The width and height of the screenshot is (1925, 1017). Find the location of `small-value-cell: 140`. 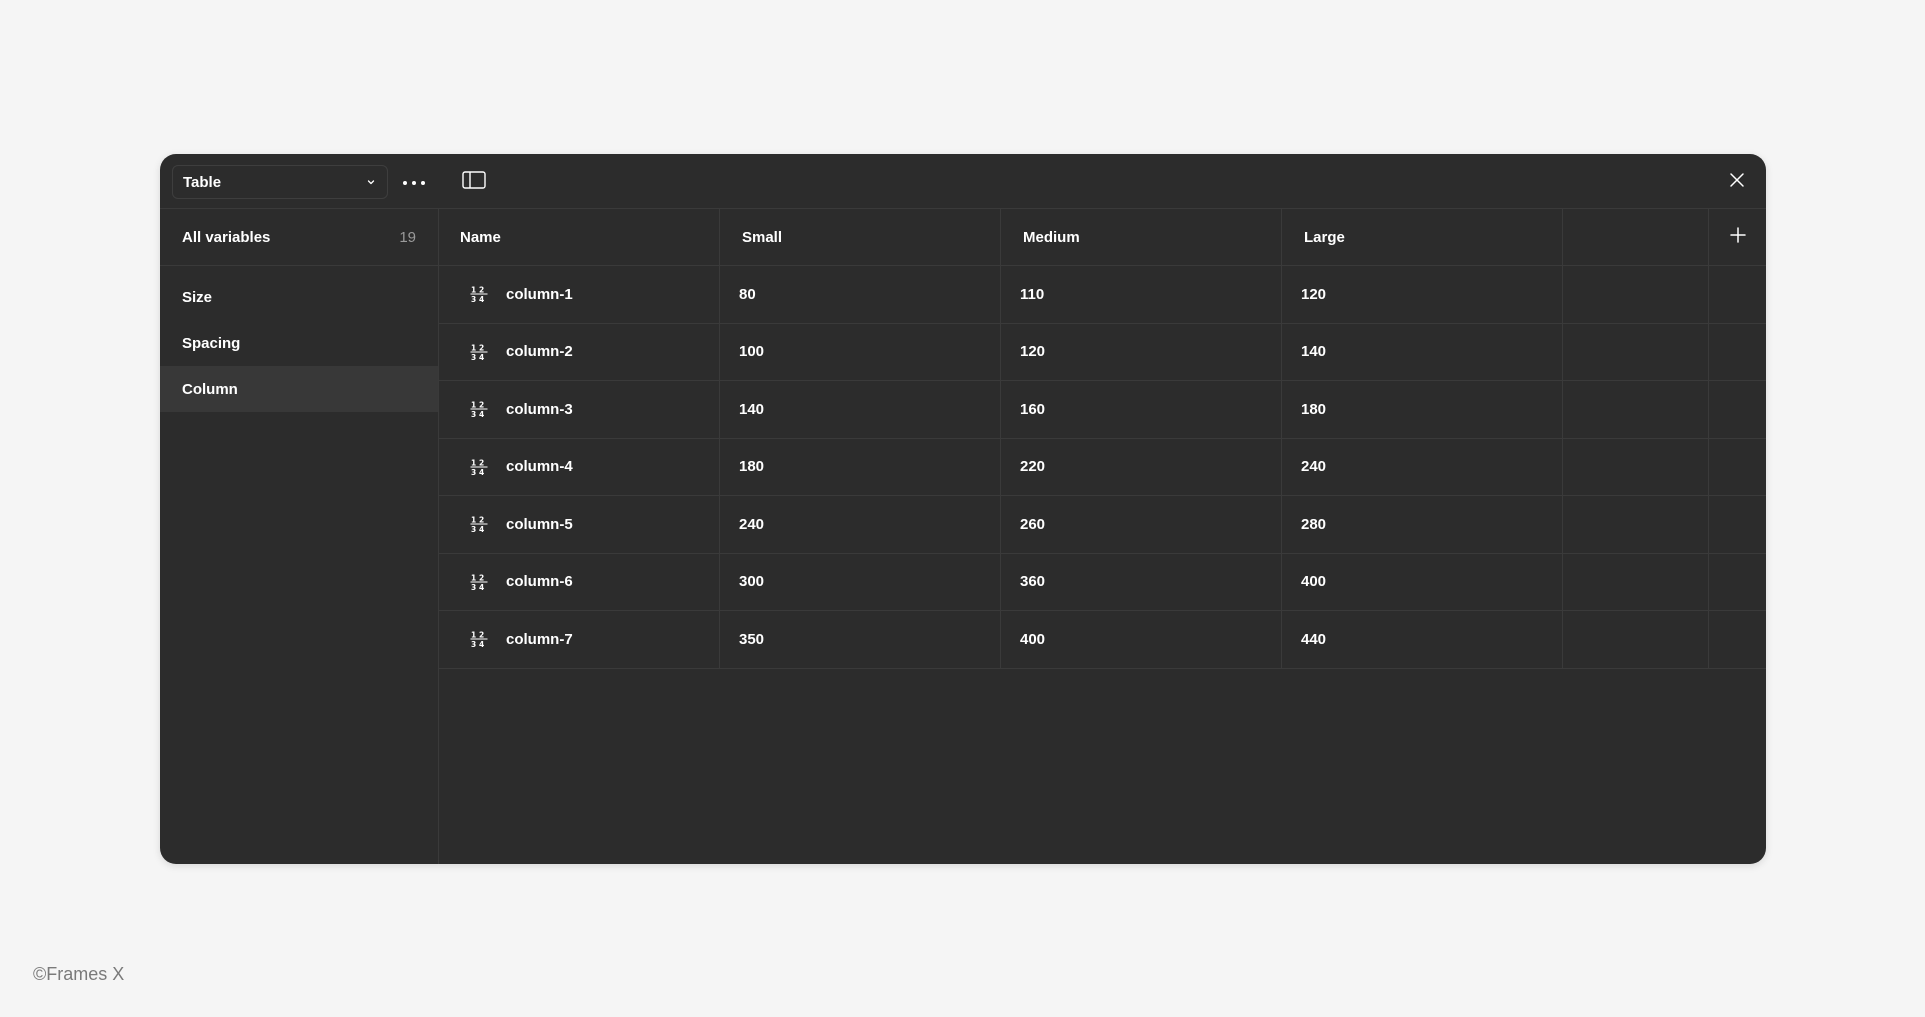

small-value-cell: 140 is located at coordinates (860, 409).